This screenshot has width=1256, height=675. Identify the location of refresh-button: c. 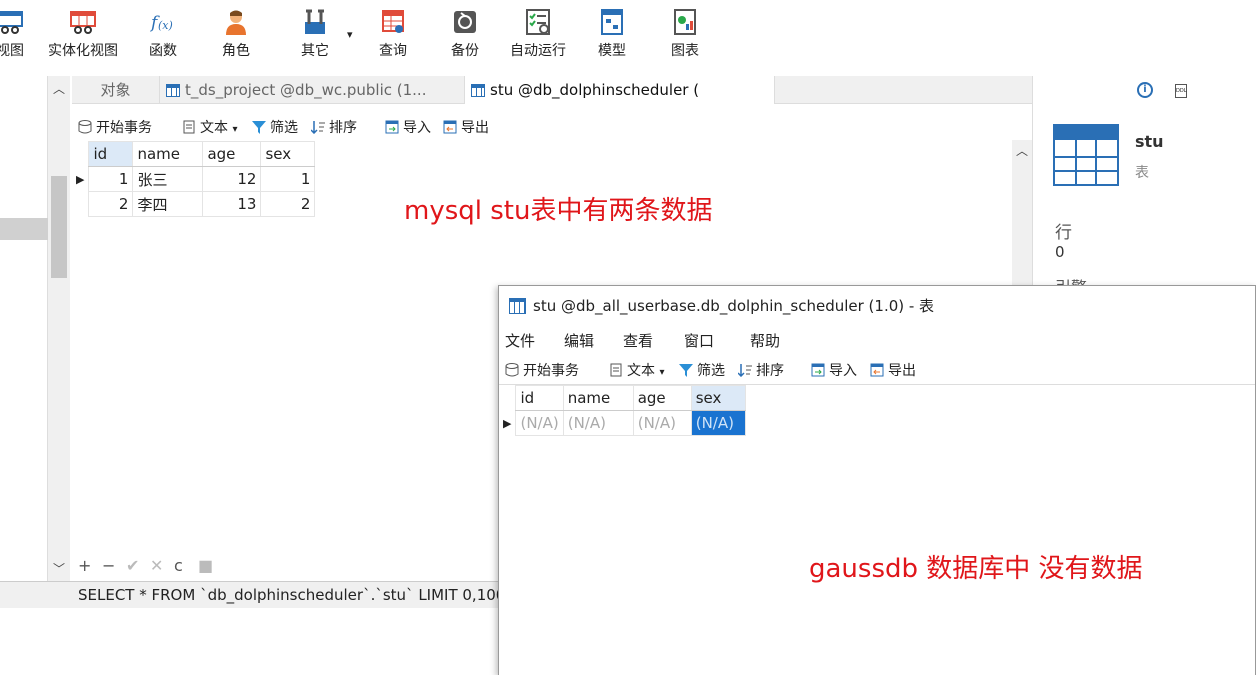
(178, 565).